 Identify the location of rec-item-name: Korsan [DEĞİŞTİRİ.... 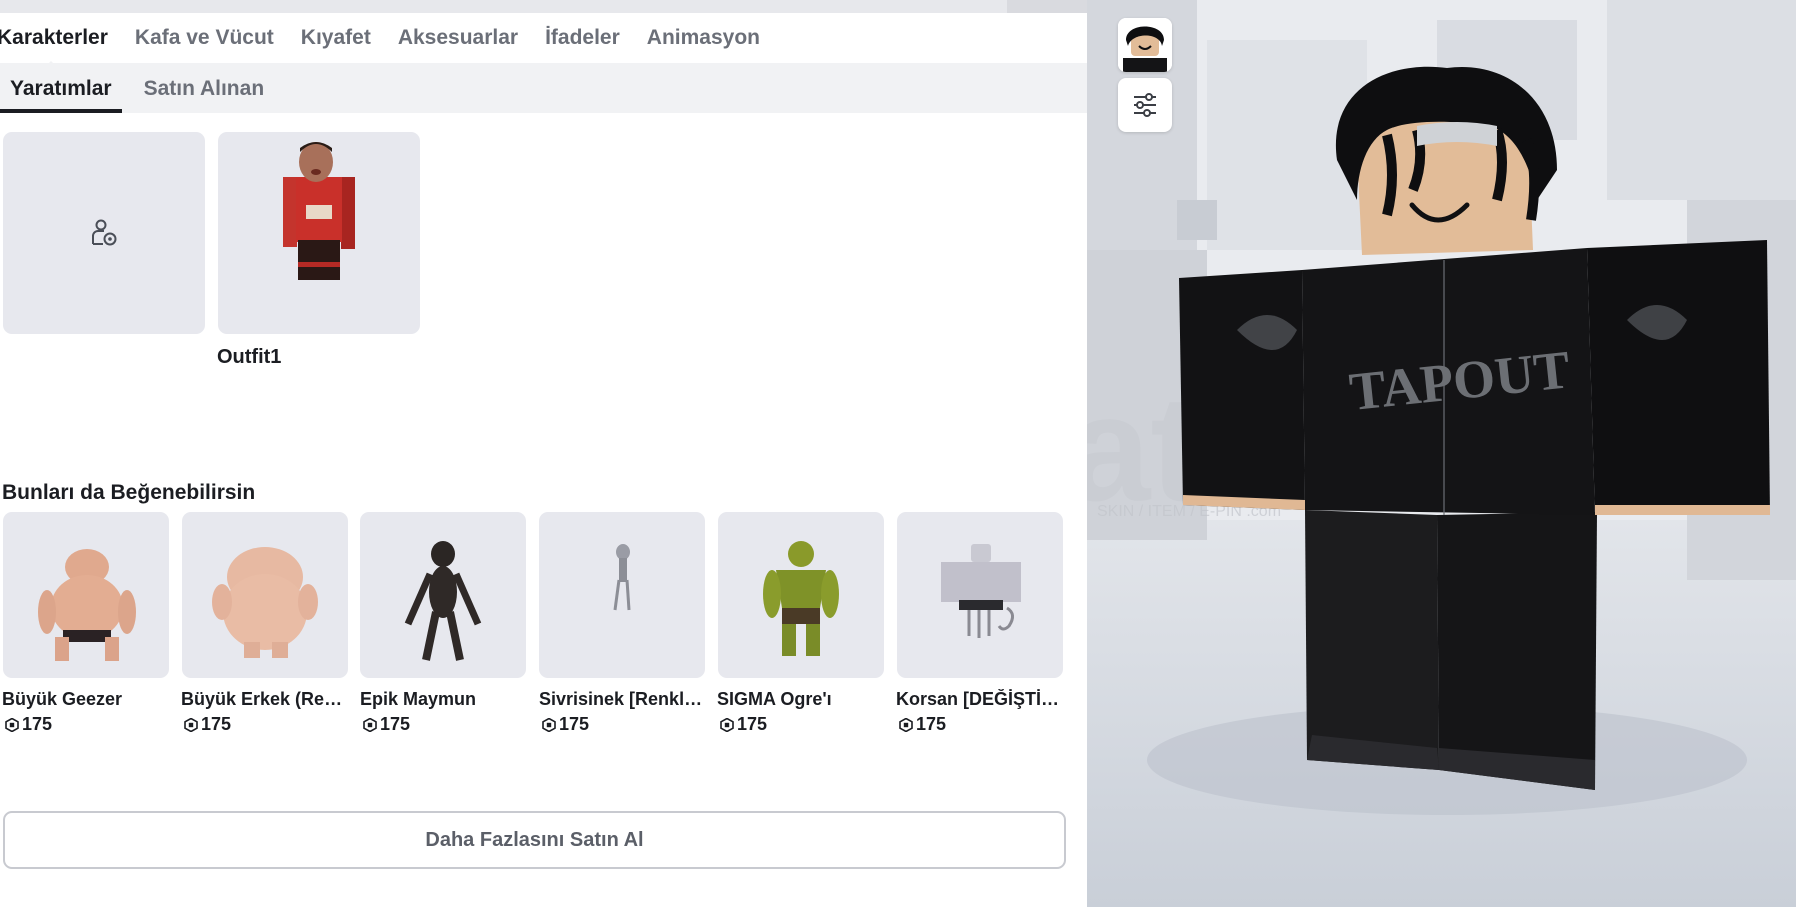
(979, 699).